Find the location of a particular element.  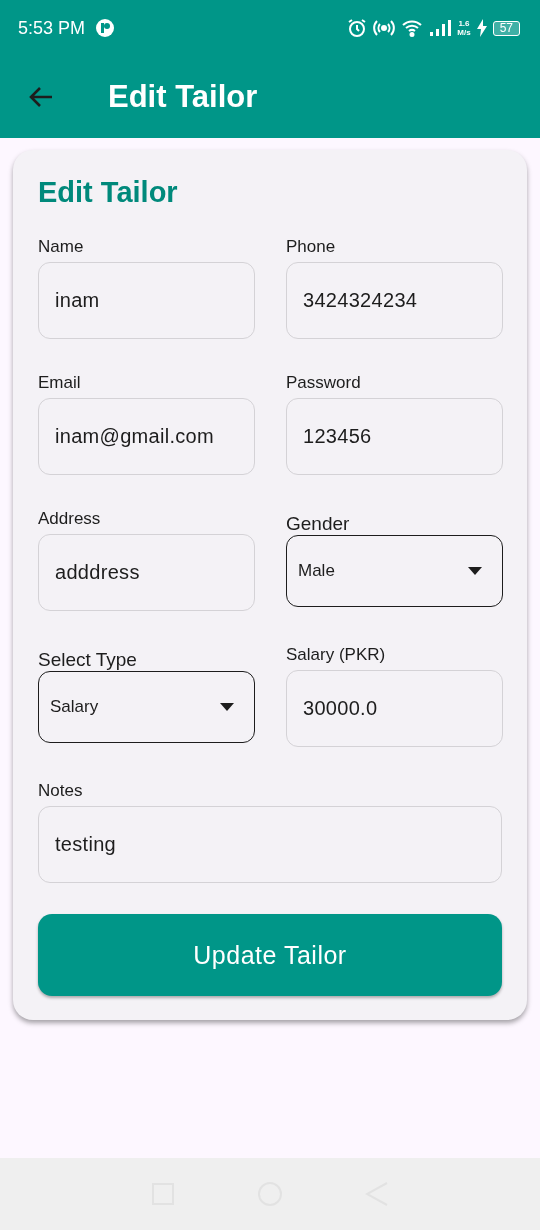

app-notification-icon is located at coordinates (105, 28).